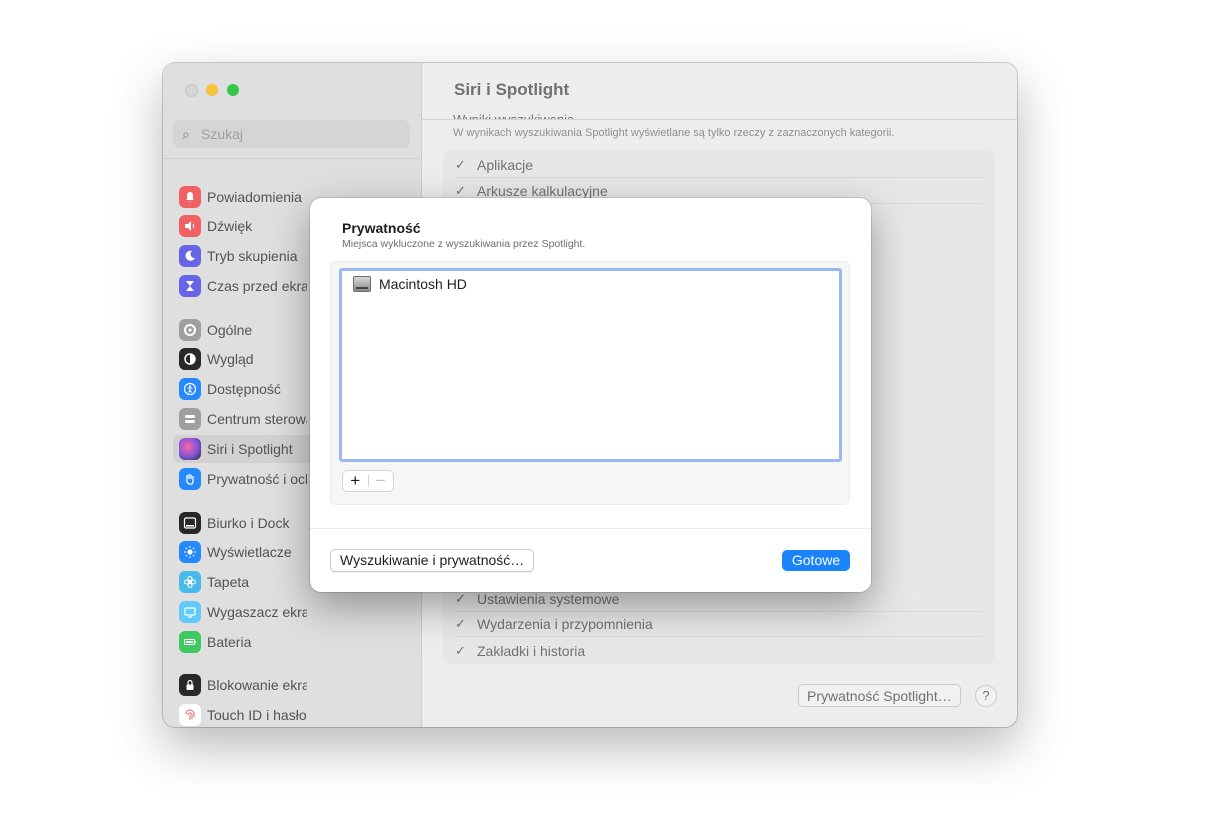  Describe the element at coordinates (816, 560) in the screenshot. I see `done-button: Gotowe` at that location.